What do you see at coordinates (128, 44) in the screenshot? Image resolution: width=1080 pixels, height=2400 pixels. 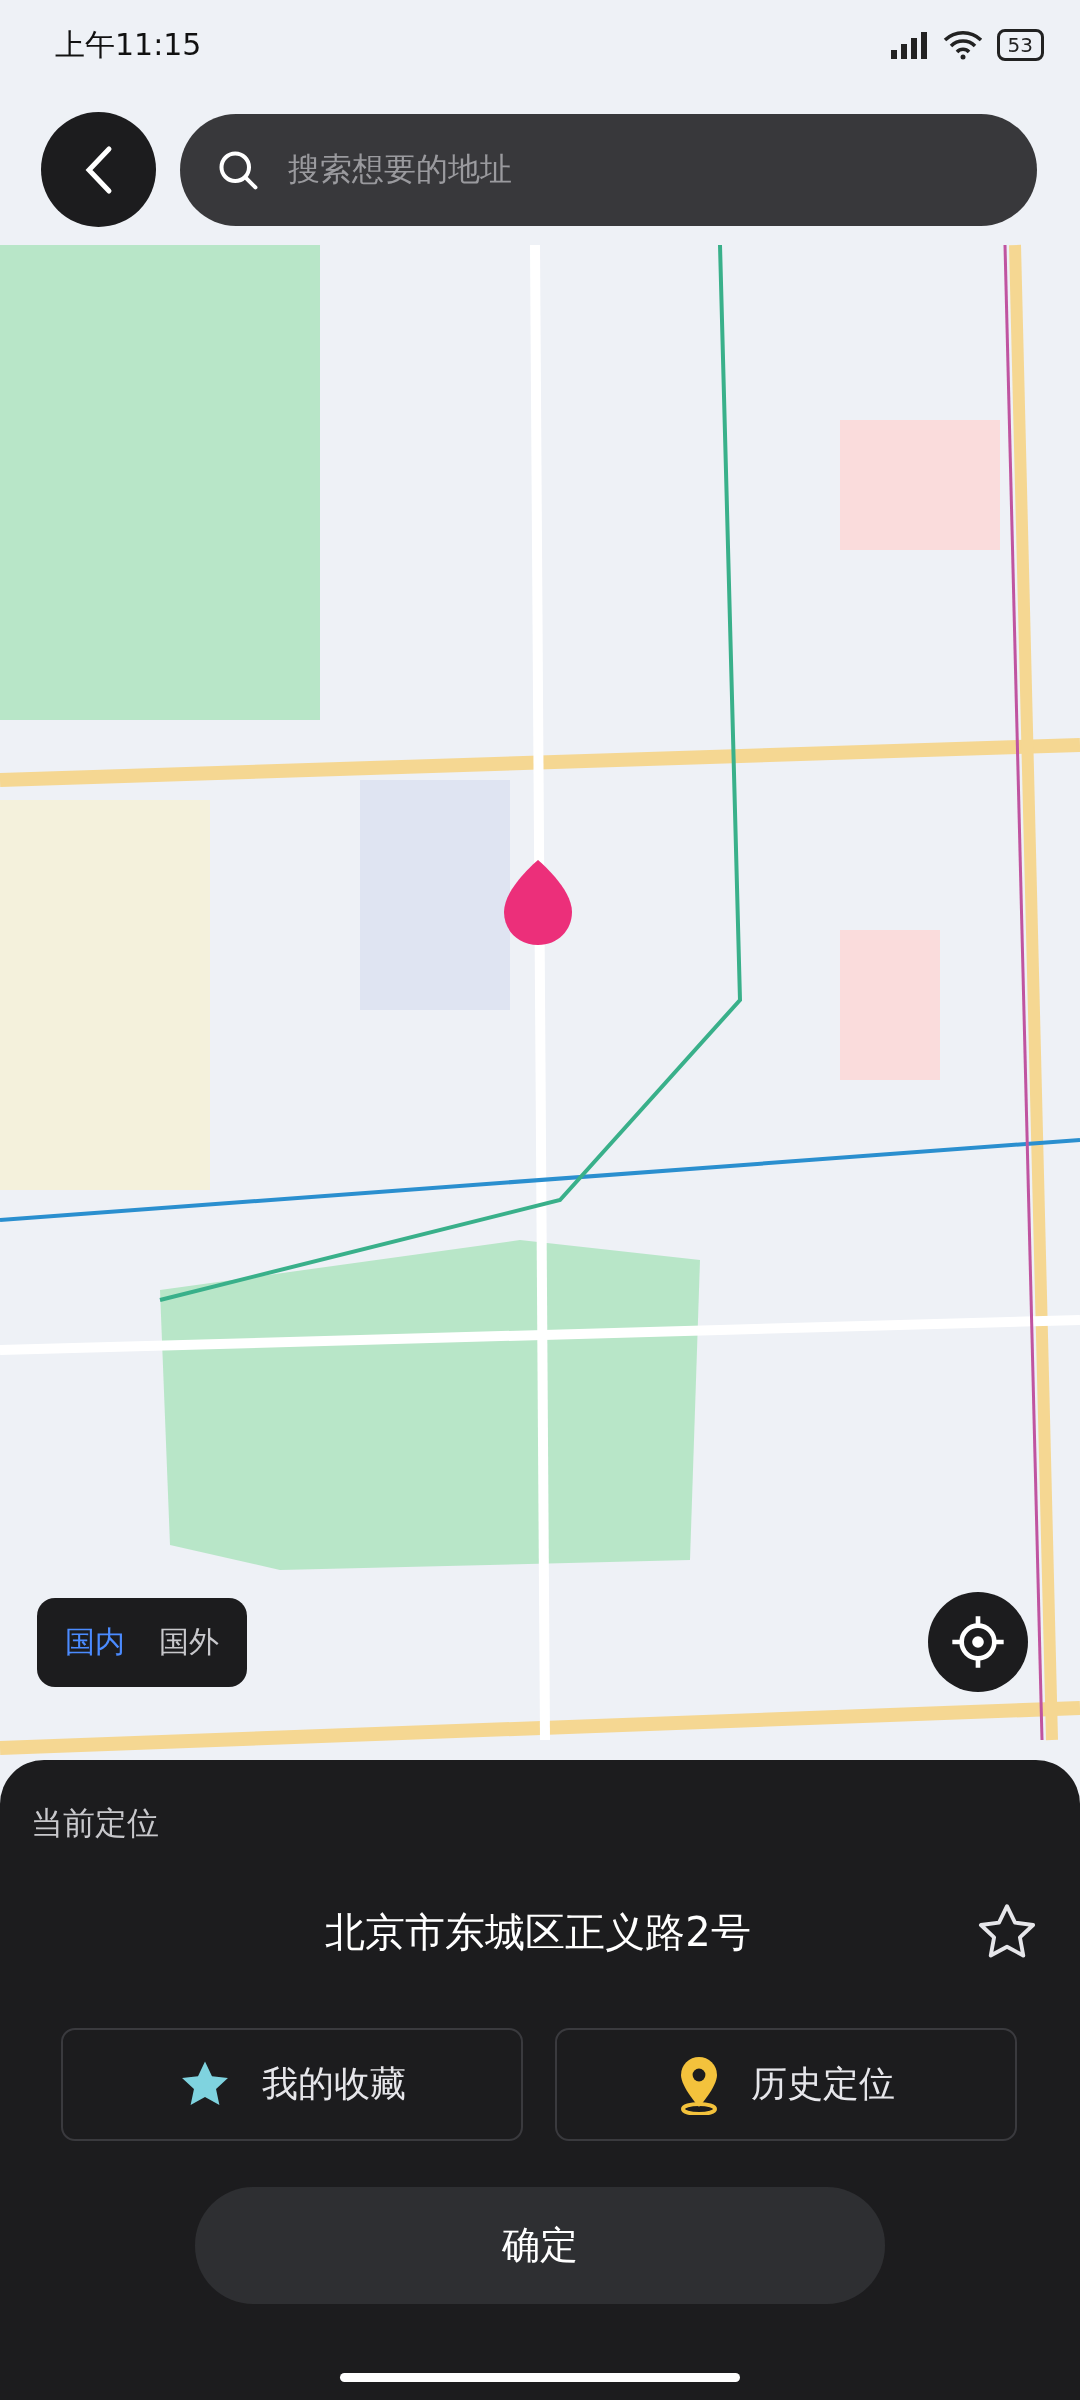 I see `status-time: 上午11:15` at bounding box center [128, 44].